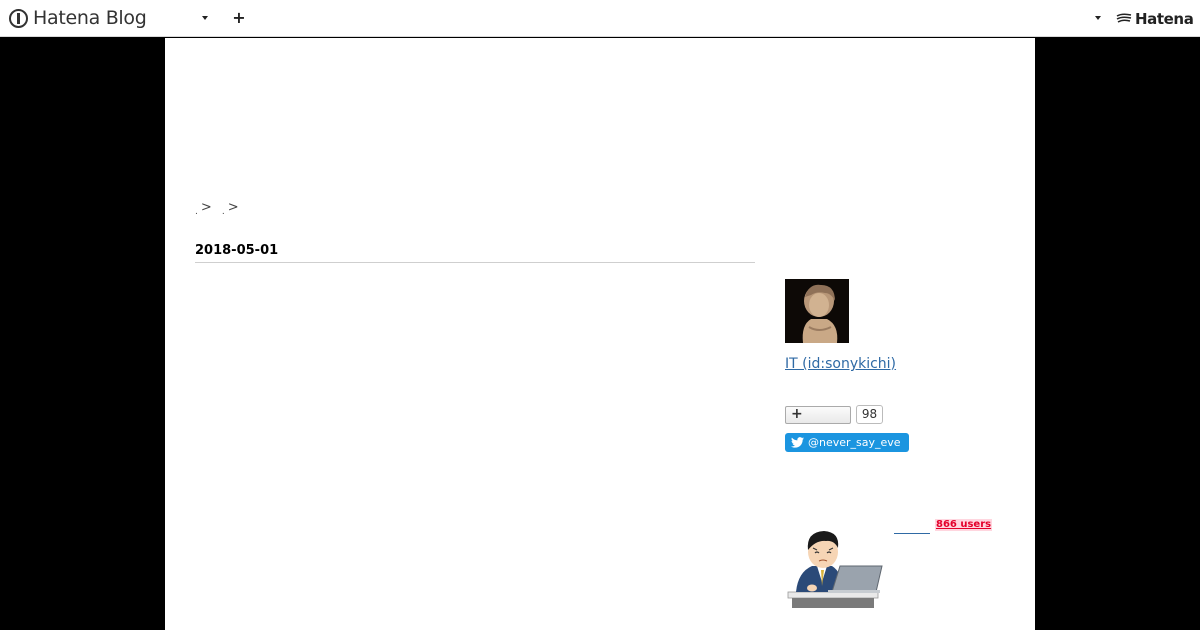 The width and height of the screenshot is (1200, 630). What do you see at coordinates (840, 364) in the screenshot?
I see `profile-link: IT (id:sonykichi)` at bounding box center [840, 364].